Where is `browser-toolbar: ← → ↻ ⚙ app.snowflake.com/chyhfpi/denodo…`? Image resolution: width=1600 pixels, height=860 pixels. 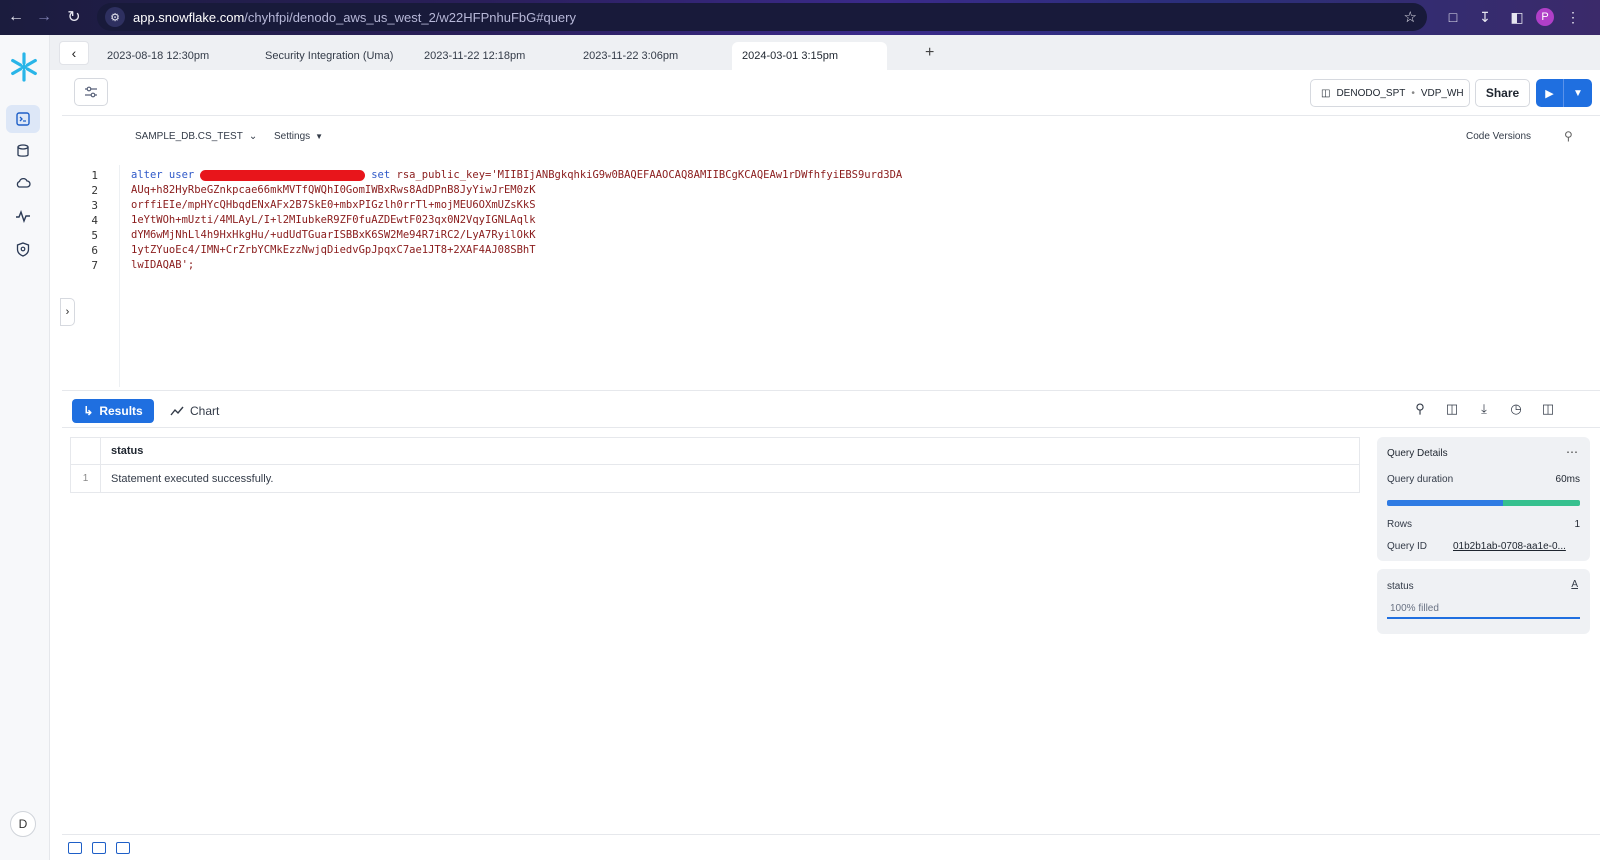
browser-toolbar: ← → ↻ ⚙ app.snowflake.com/chyhfpi/denodo… is located at coordinates (800, 17).